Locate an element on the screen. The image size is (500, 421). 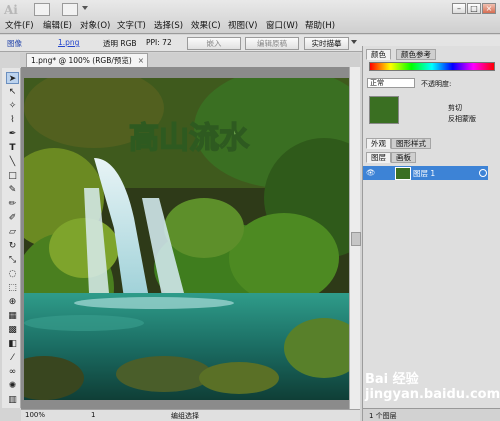
free-transform-tool-icon: ⬚ is located at coordinates (12, 288).